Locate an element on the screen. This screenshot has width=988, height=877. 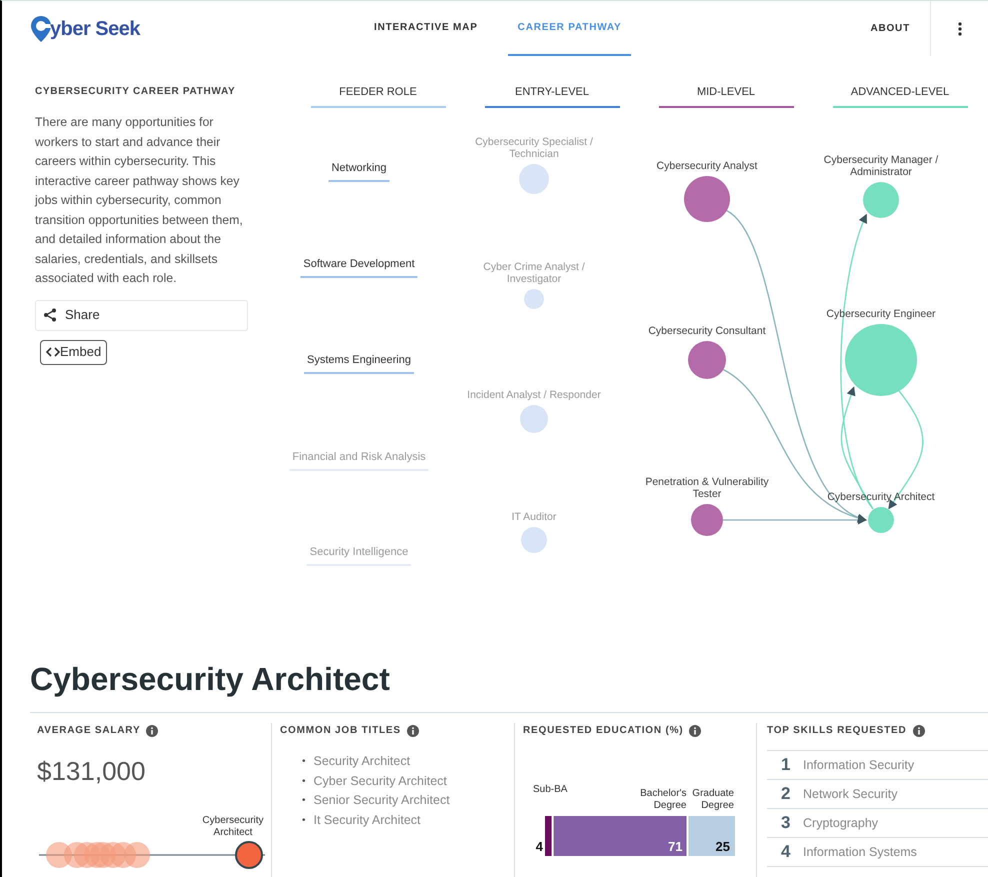
role-label: IT Auditor is located at coordinates (534, 516).